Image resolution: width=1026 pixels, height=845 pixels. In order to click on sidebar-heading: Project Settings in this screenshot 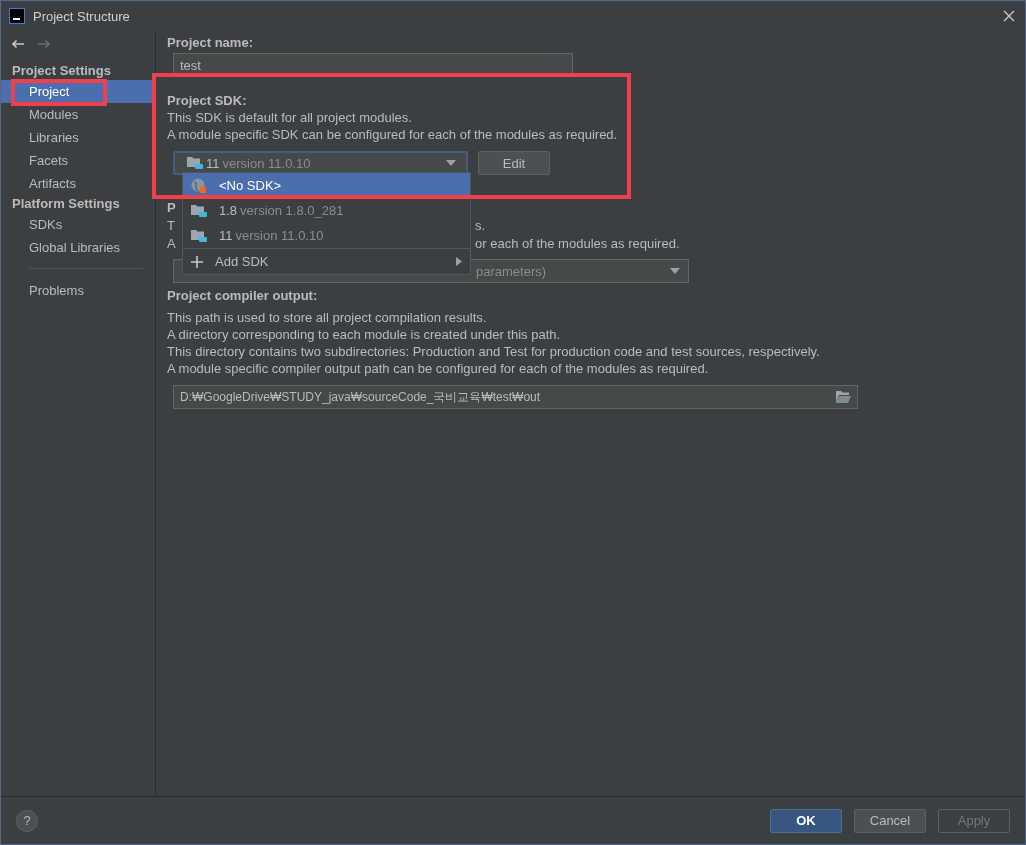, I will do `click(61, 71)`.